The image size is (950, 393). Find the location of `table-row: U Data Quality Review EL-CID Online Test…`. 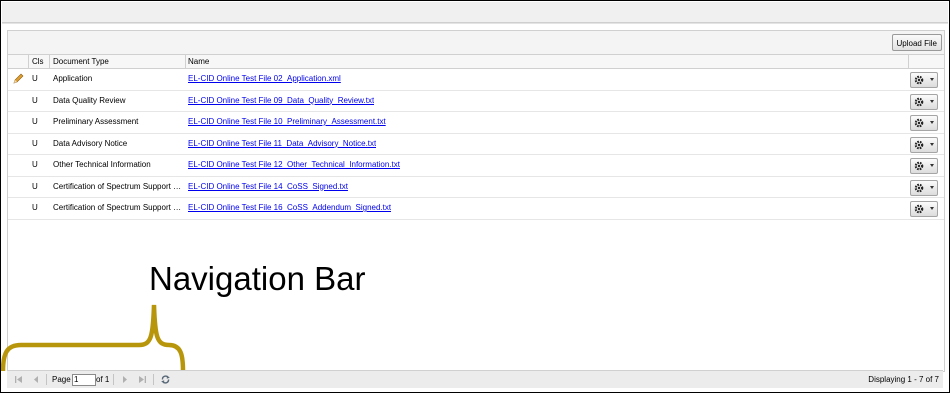

table-row: U Data Quality Review EL-CID Online Test… is located at coordinates (476, 101).